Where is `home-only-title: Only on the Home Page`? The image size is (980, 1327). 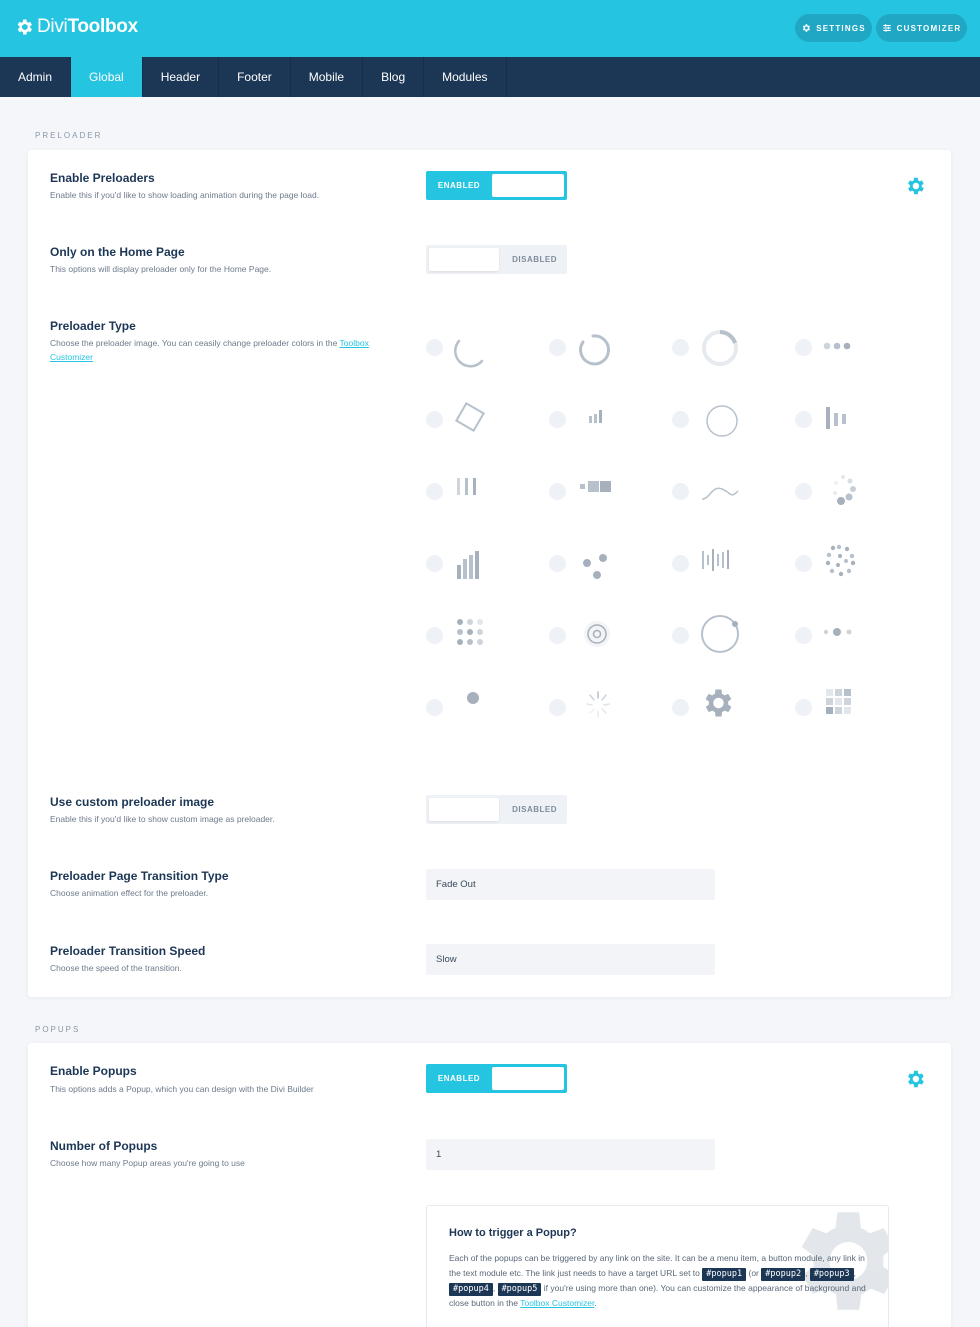
home-only-title: Only on the Home Page is located at coordinates (117, 252).